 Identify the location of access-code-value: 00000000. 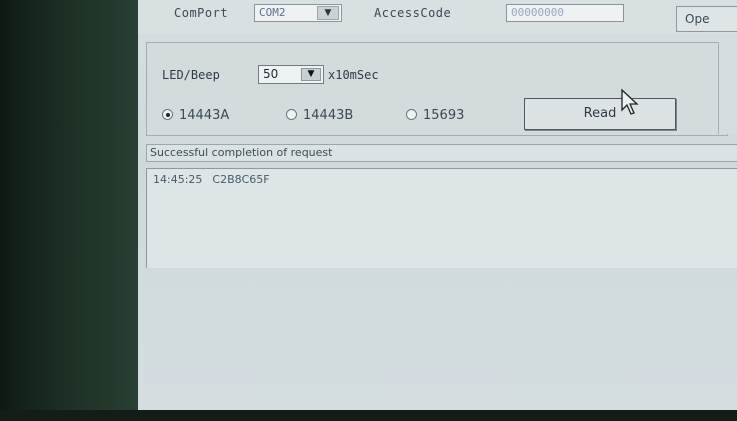
(537, 12).